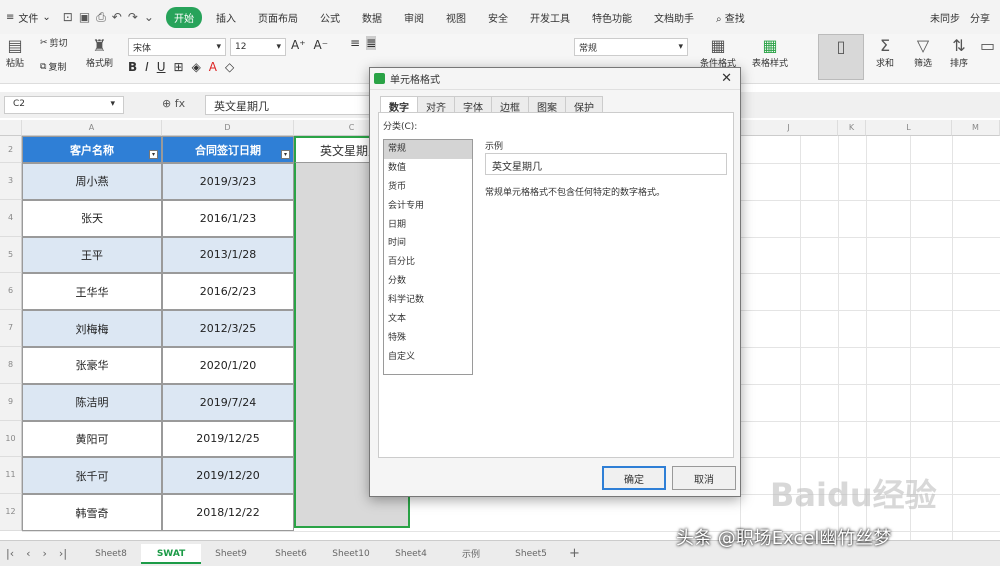 The width and height of the screenshot is (1000, 566). Describe the element at coordinates (92, 255) in the screenshot. I see `cell-customer-name: 王平` at that location.